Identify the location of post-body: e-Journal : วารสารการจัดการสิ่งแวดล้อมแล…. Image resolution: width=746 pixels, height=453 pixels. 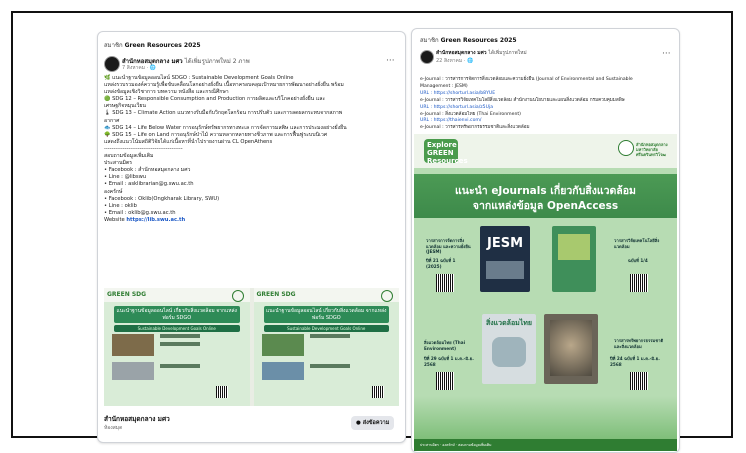
(526, 104).